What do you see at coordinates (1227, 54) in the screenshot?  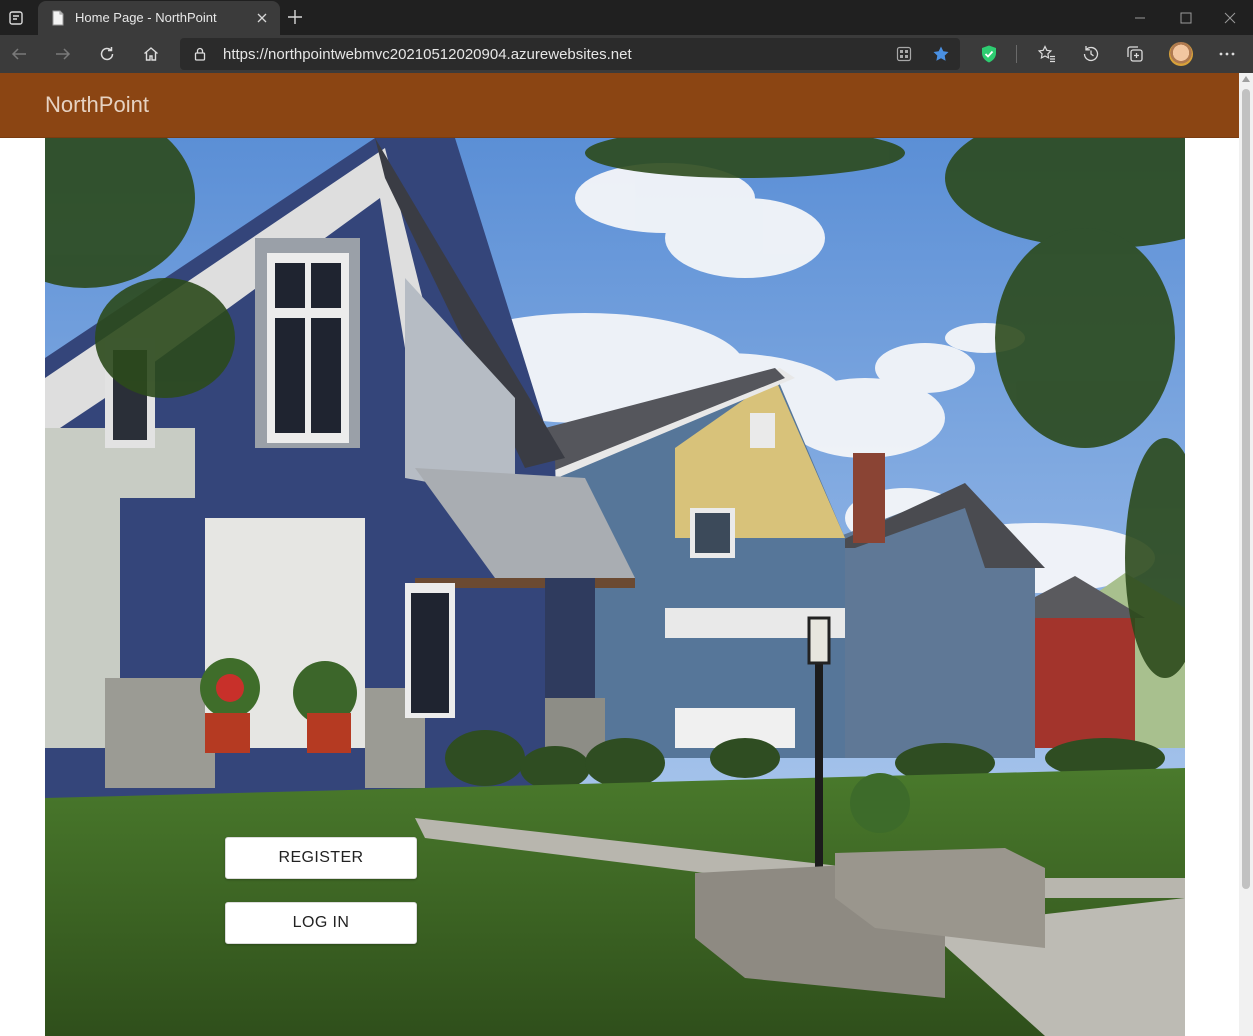 I see `more-menu-icon` at bounding box center [1227, 54].